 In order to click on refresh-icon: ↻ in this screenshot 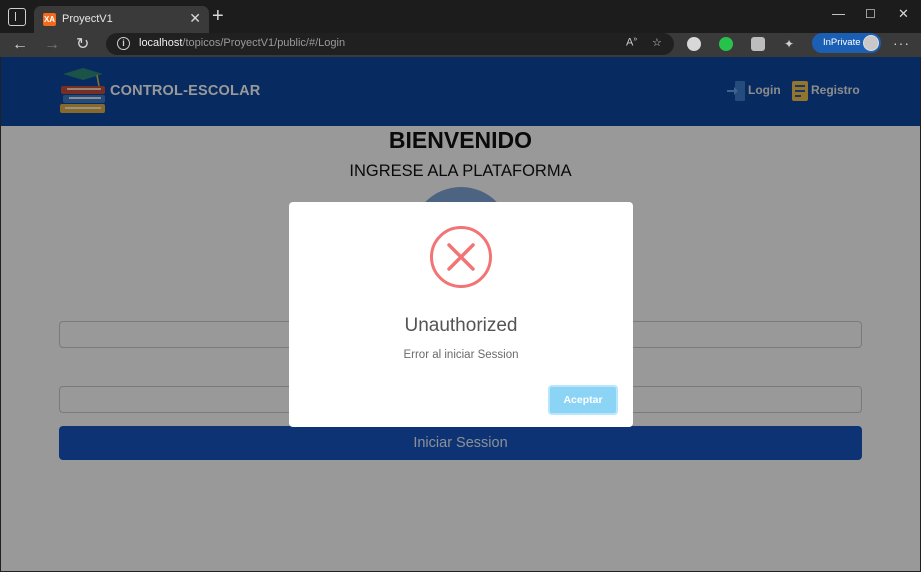, I will do `click(82, 45)`.